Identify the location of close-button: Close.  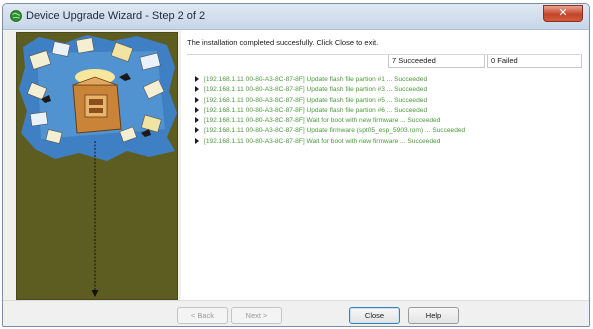
(374, 315).